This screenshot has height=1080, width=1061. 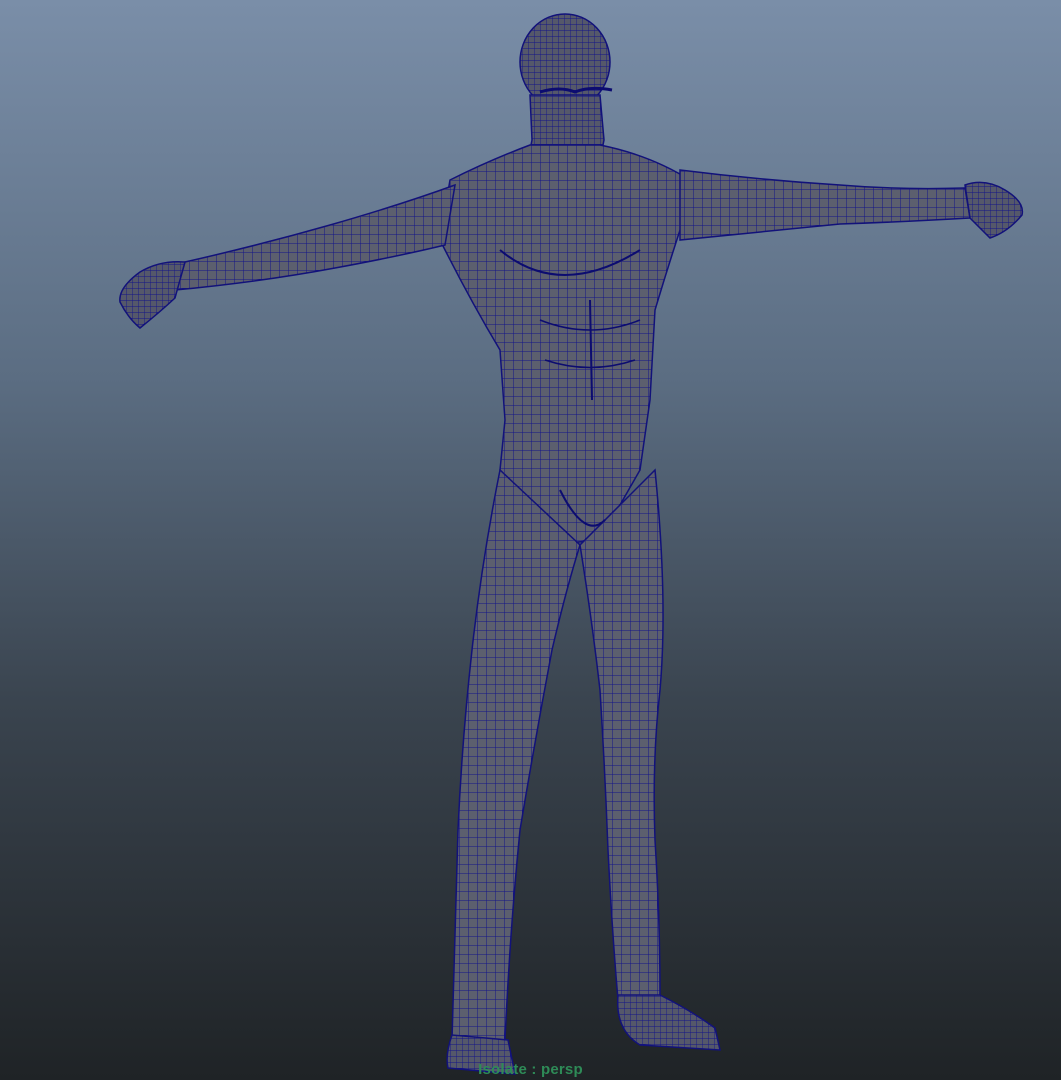 I want to click on mesh-left-arm, so click(x=314, y=237).